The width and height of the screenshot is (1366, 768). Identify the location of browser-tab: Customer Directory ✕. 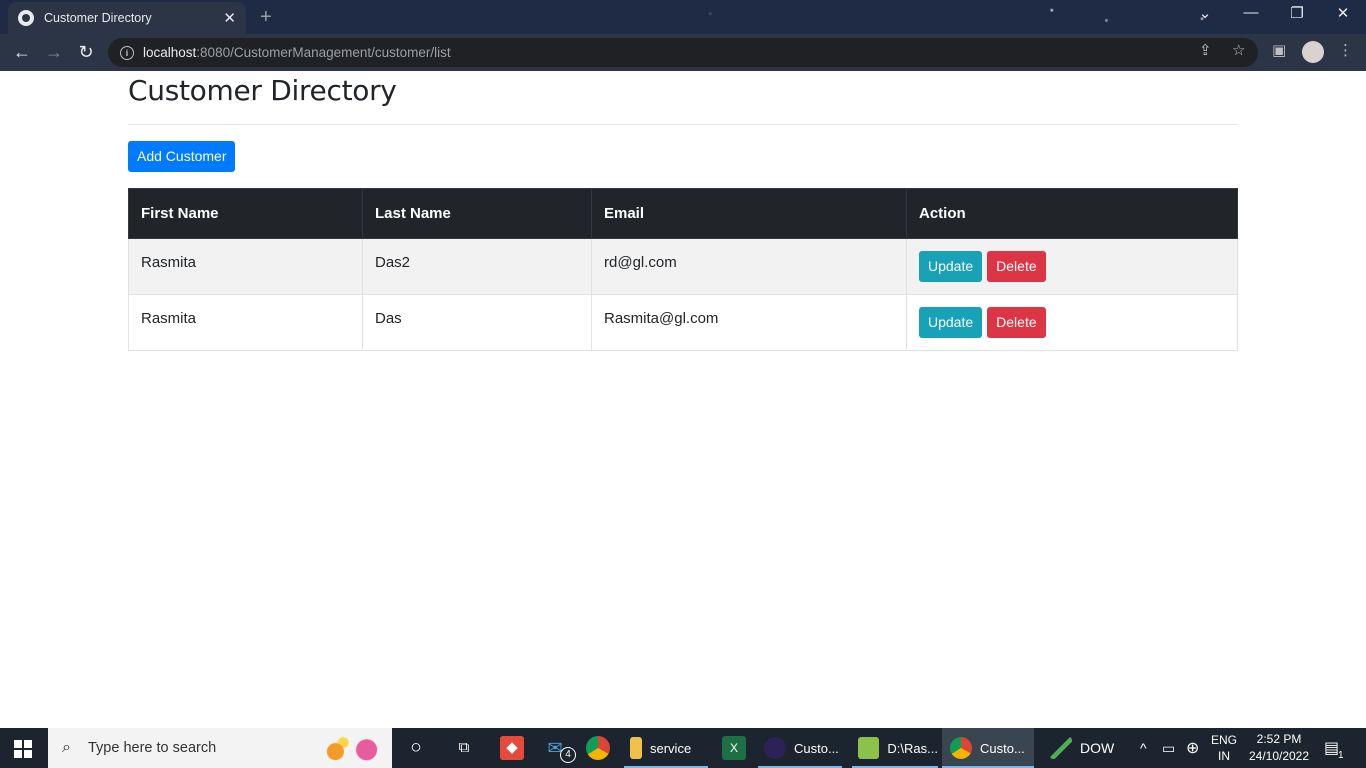
(127, 18).